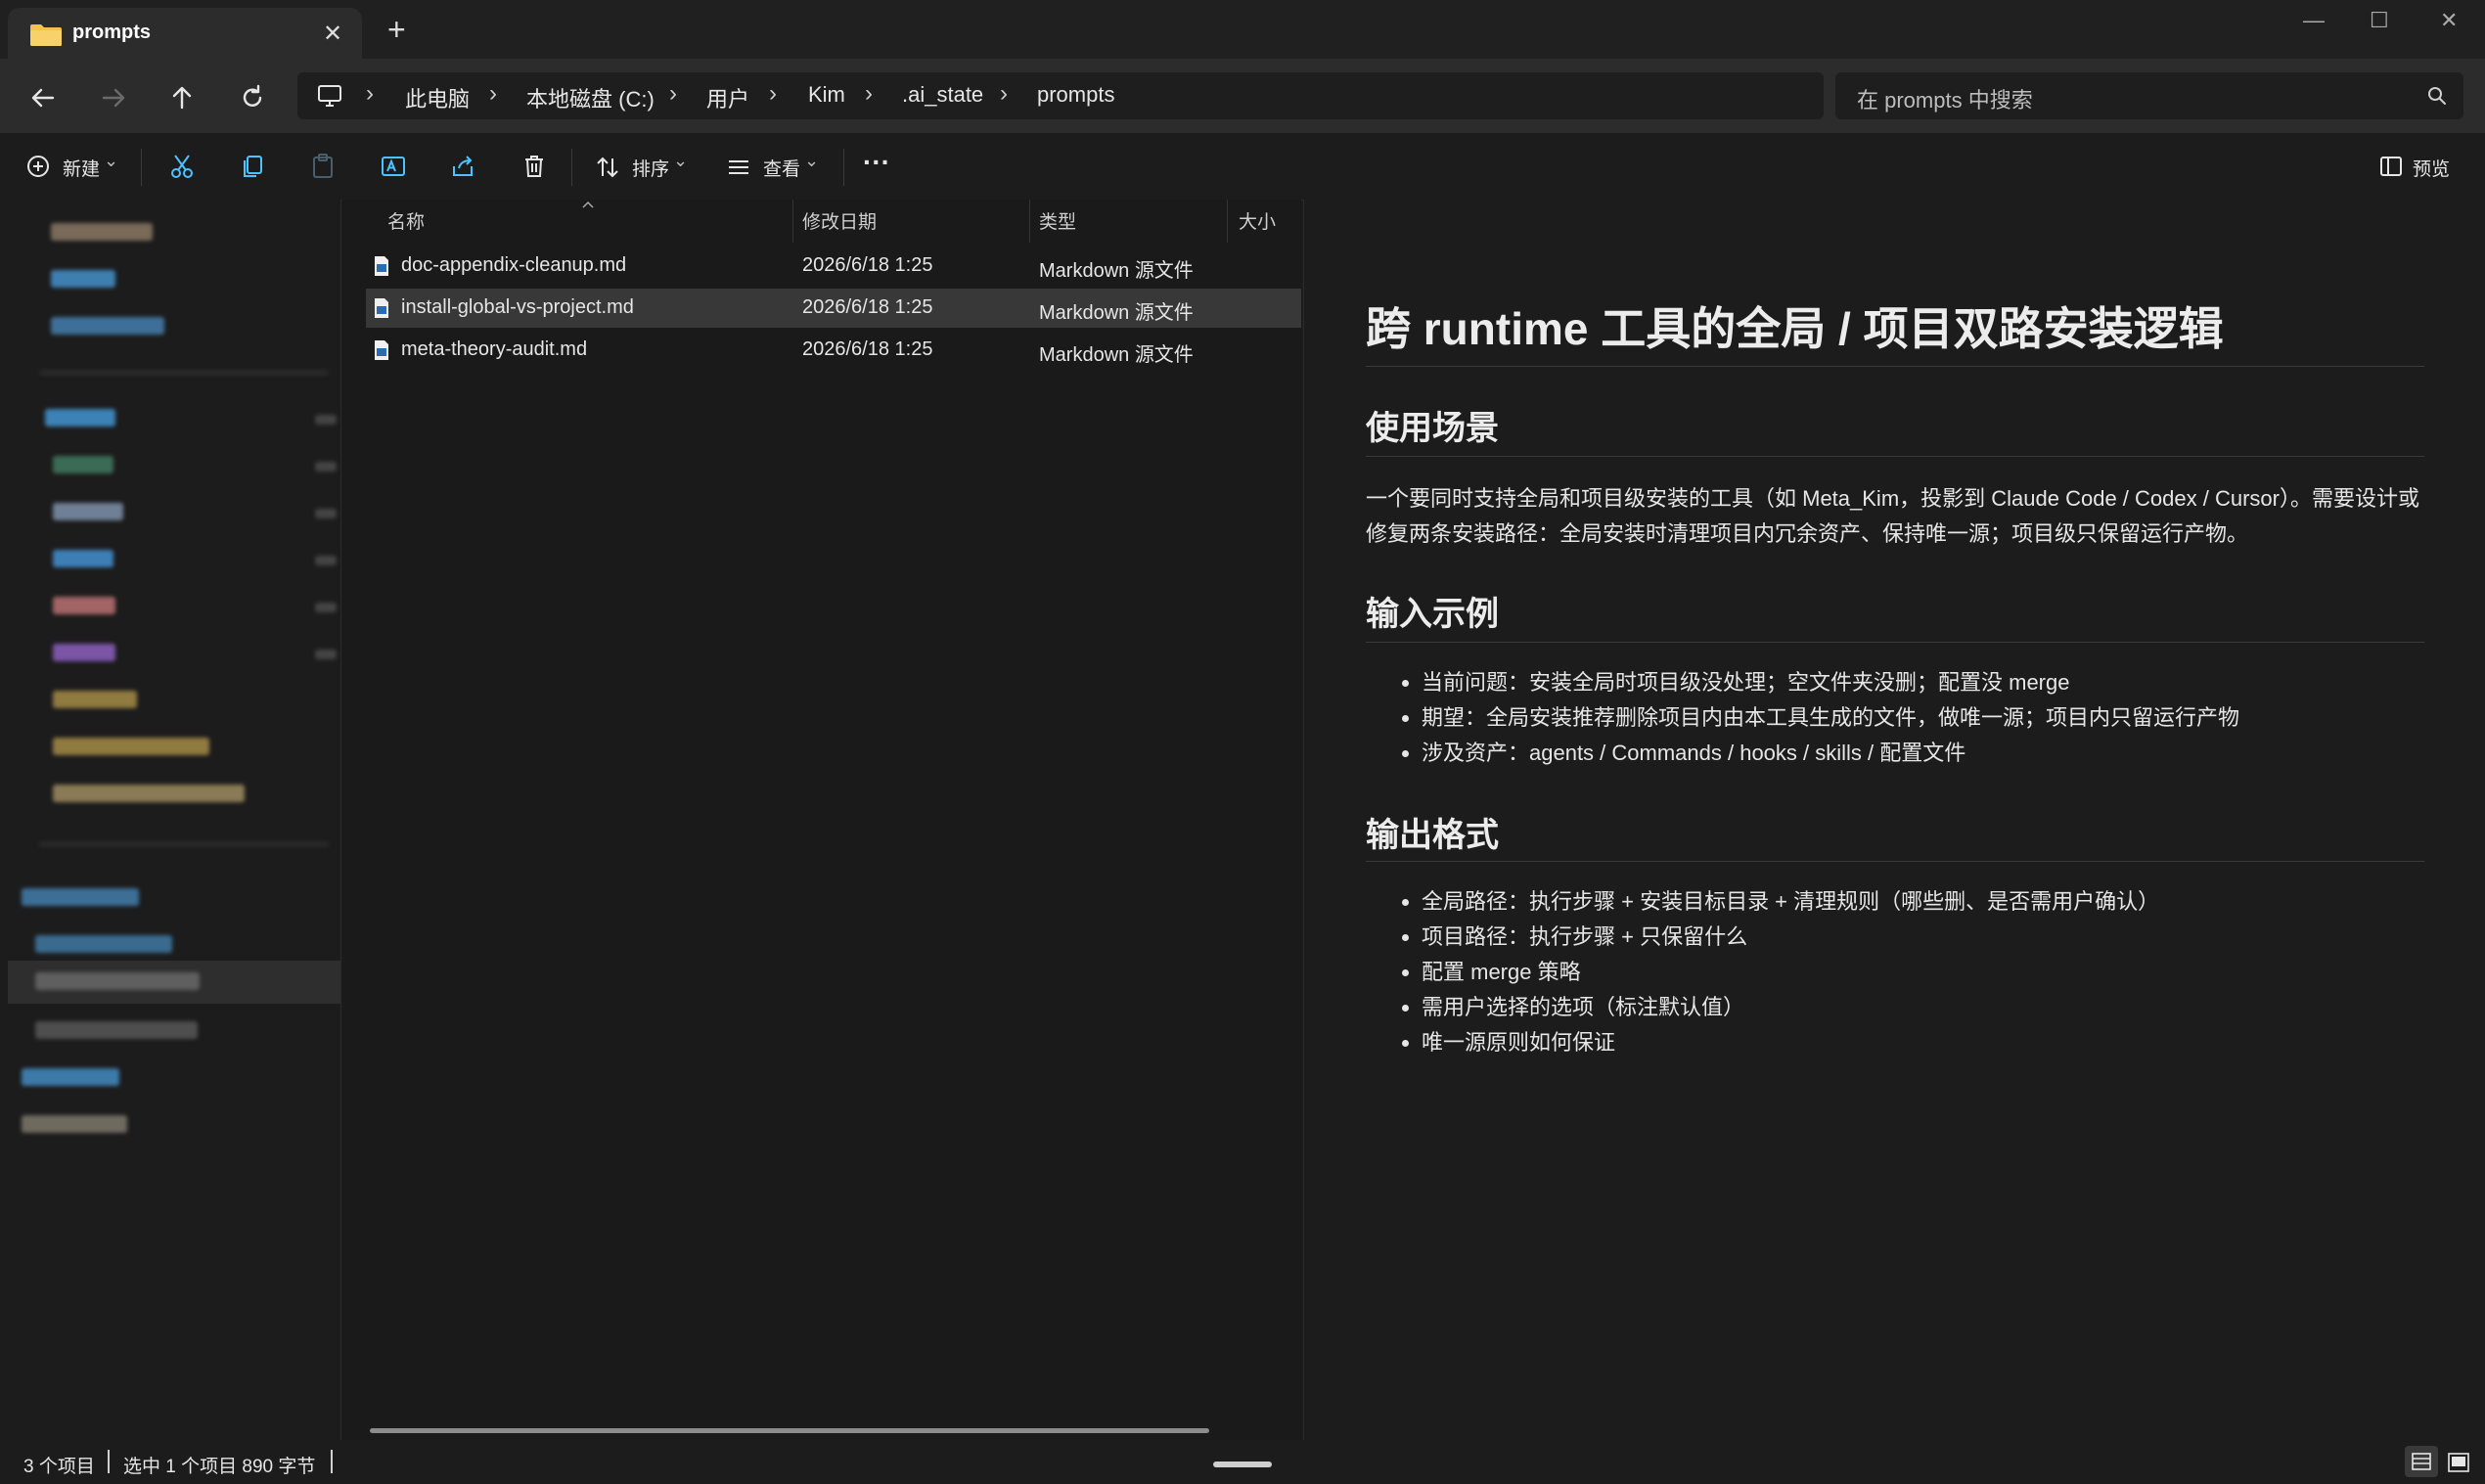 This screenshot has width=2485, height=1484. Describe the element at coordinates (1945, 98) in the screenshot. I see `search-placeholder: 在 prompts 中搜索` at that location.